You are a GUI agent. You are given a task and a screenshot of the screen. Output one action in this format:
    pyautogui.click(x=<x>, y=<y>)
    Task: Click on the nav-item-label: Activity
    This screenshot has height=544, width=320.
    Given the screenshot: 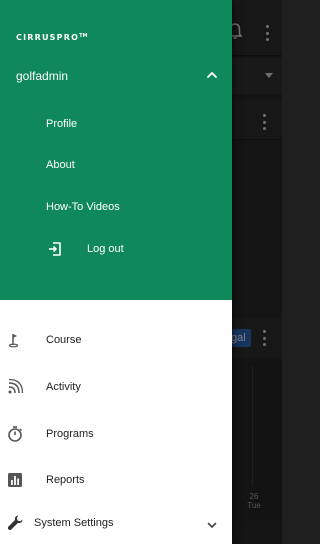 What is the action you would take?
    pyautogui.click(x=63, y=387)
    